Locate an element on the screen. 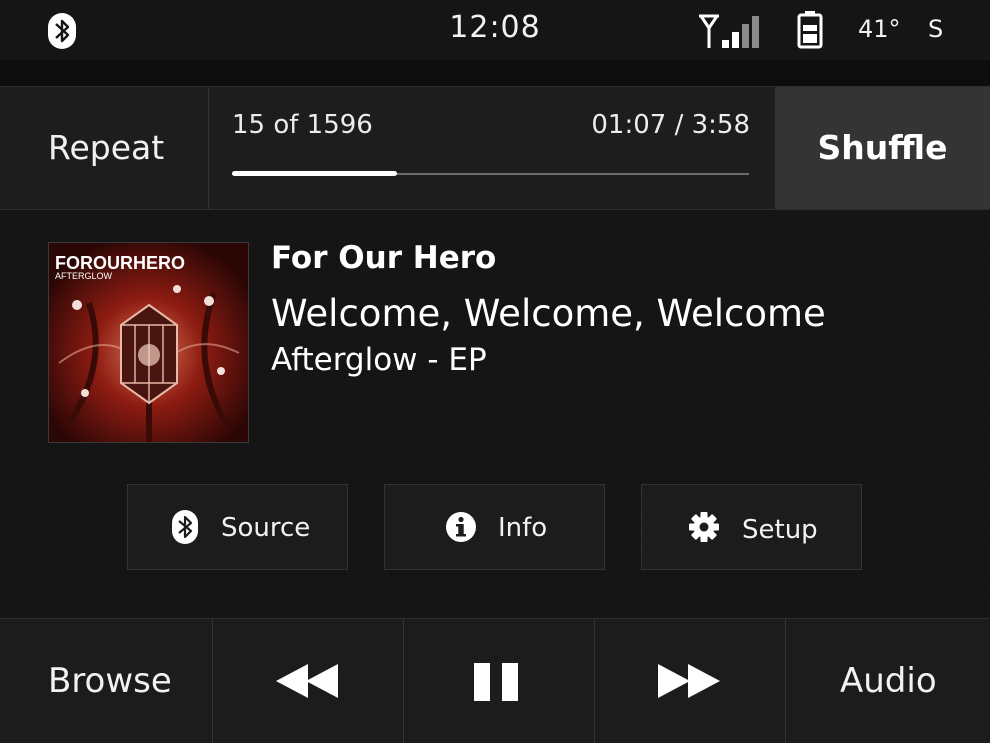 Image resolution: width=990 pixels, height=743 pixels. clock: 12:08 is located at coordinates (495, 27).